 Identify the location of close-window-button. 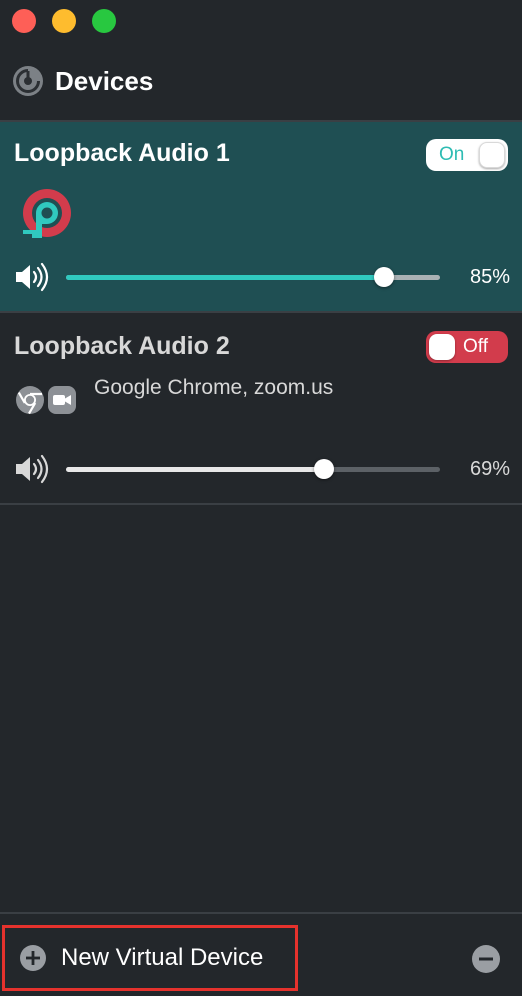
(24, 21).